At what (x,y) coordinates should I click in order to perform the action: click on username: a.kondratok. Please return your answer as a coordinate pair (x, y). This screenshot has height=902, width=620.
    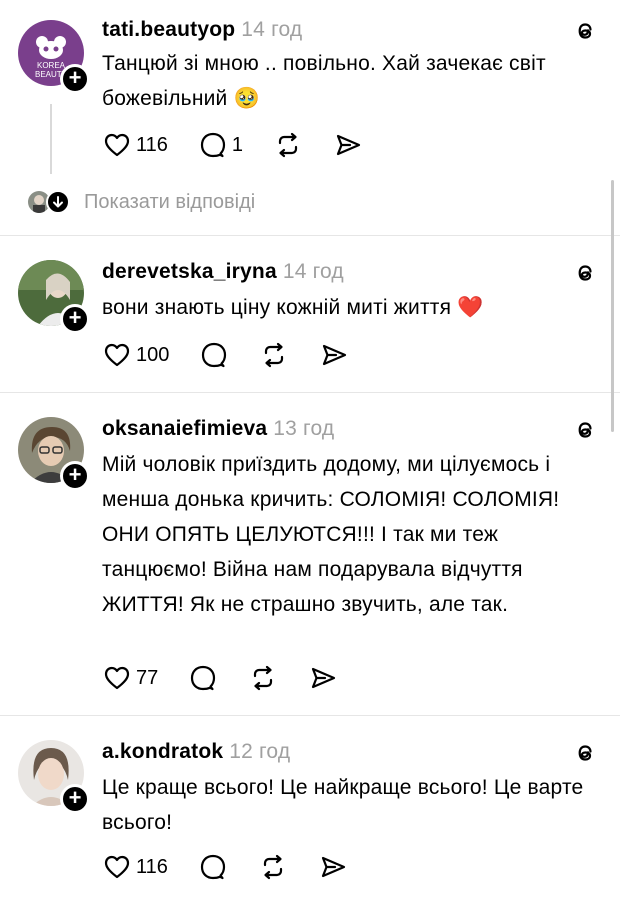
    Looking at the image, I should click on (162, 751).